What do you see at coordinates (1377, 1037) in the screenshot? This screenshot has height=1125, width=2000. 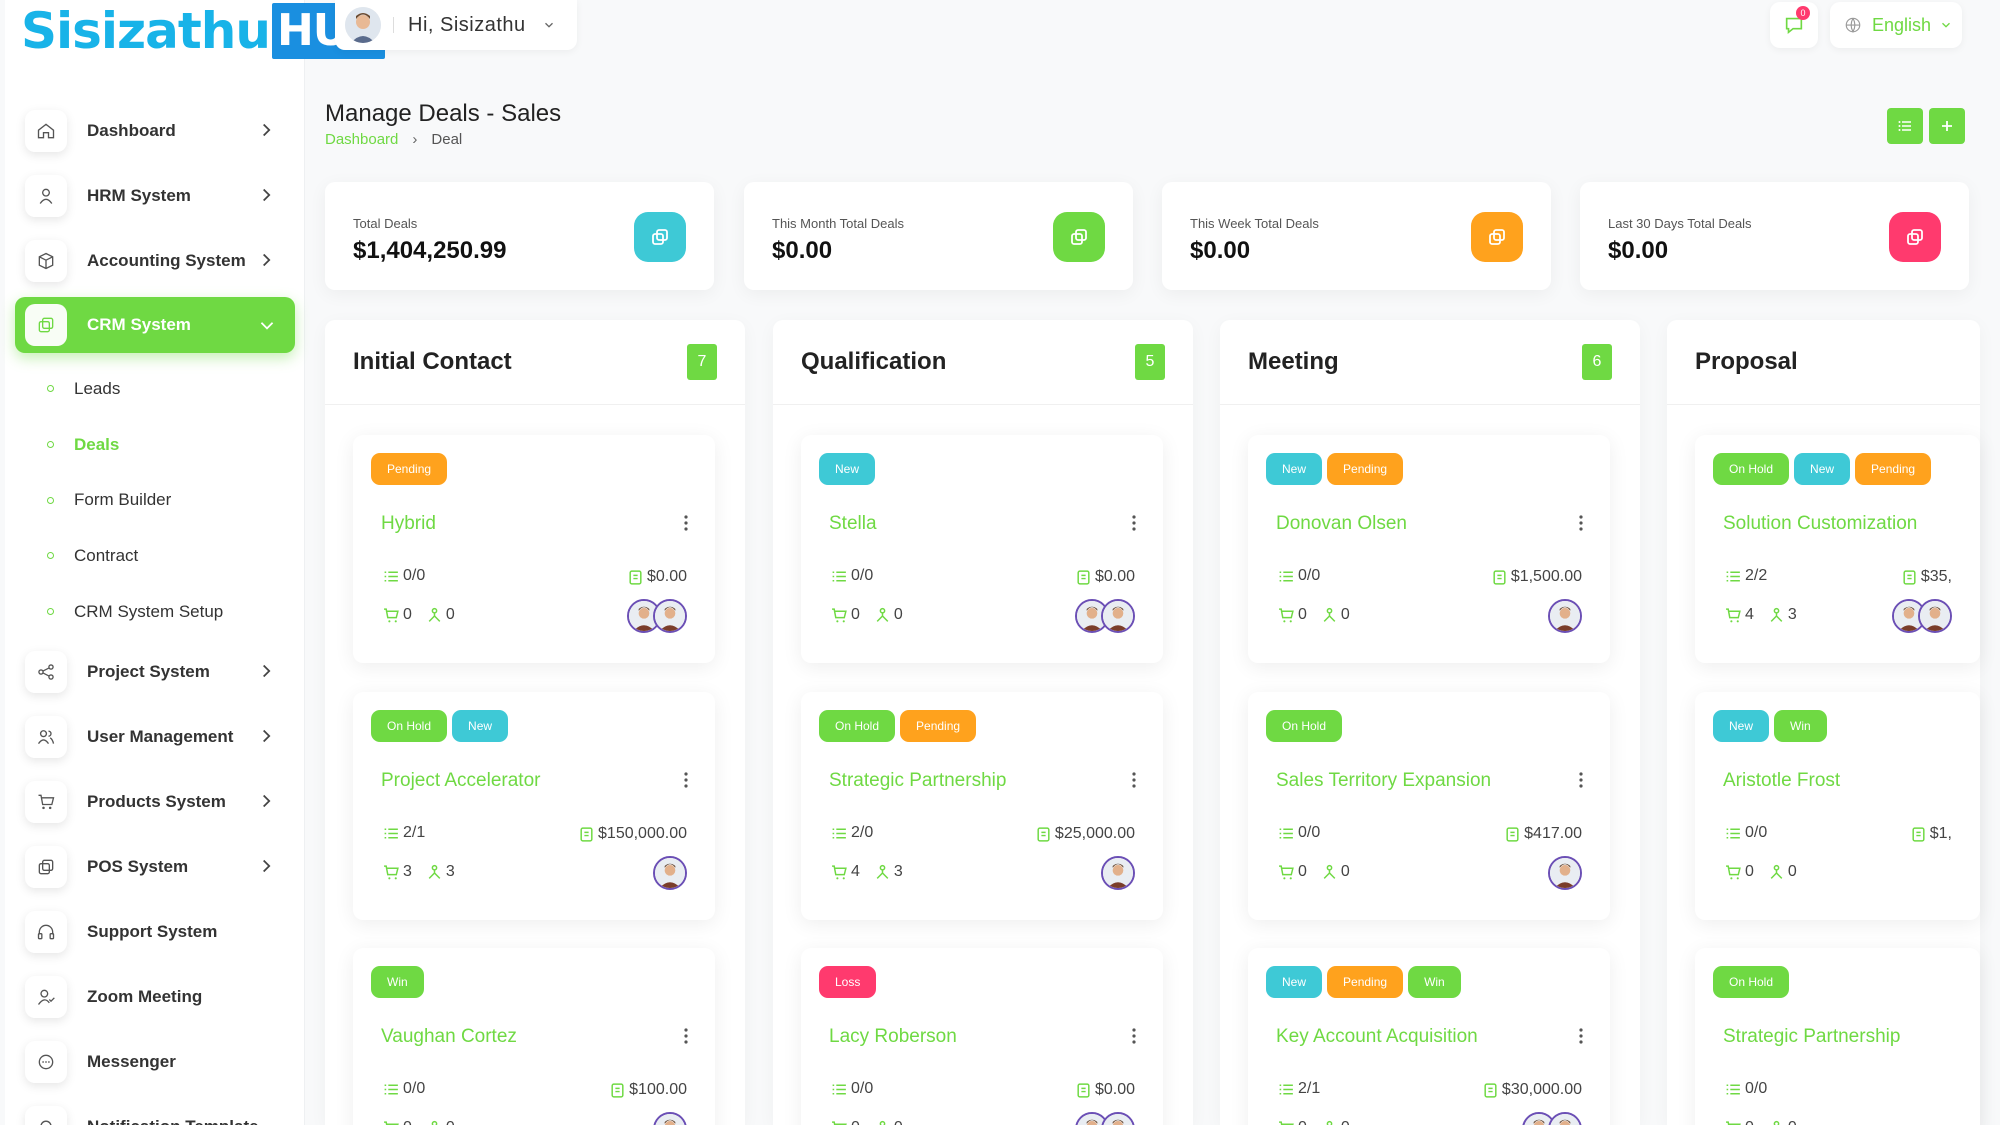 I see `deal-title: Key Account Acquisition` at bounding box center [1377, 1037].